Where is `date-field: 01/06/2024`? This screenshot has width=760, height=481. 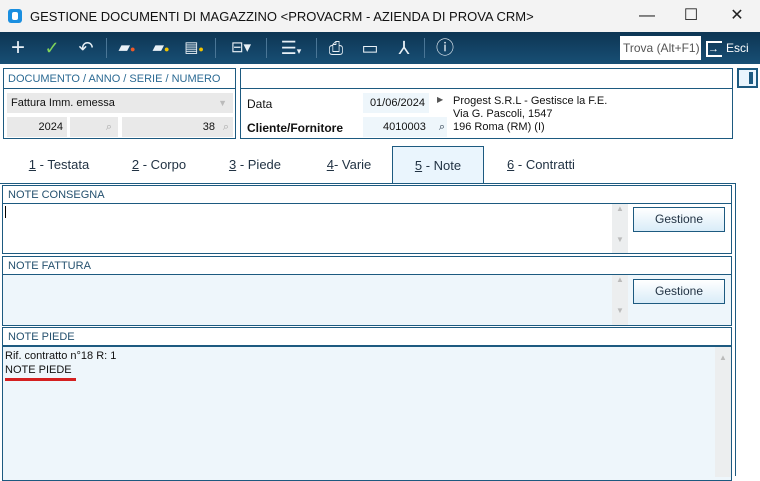 date-field: 01/06/2024 is located at coordinates (396, 103).